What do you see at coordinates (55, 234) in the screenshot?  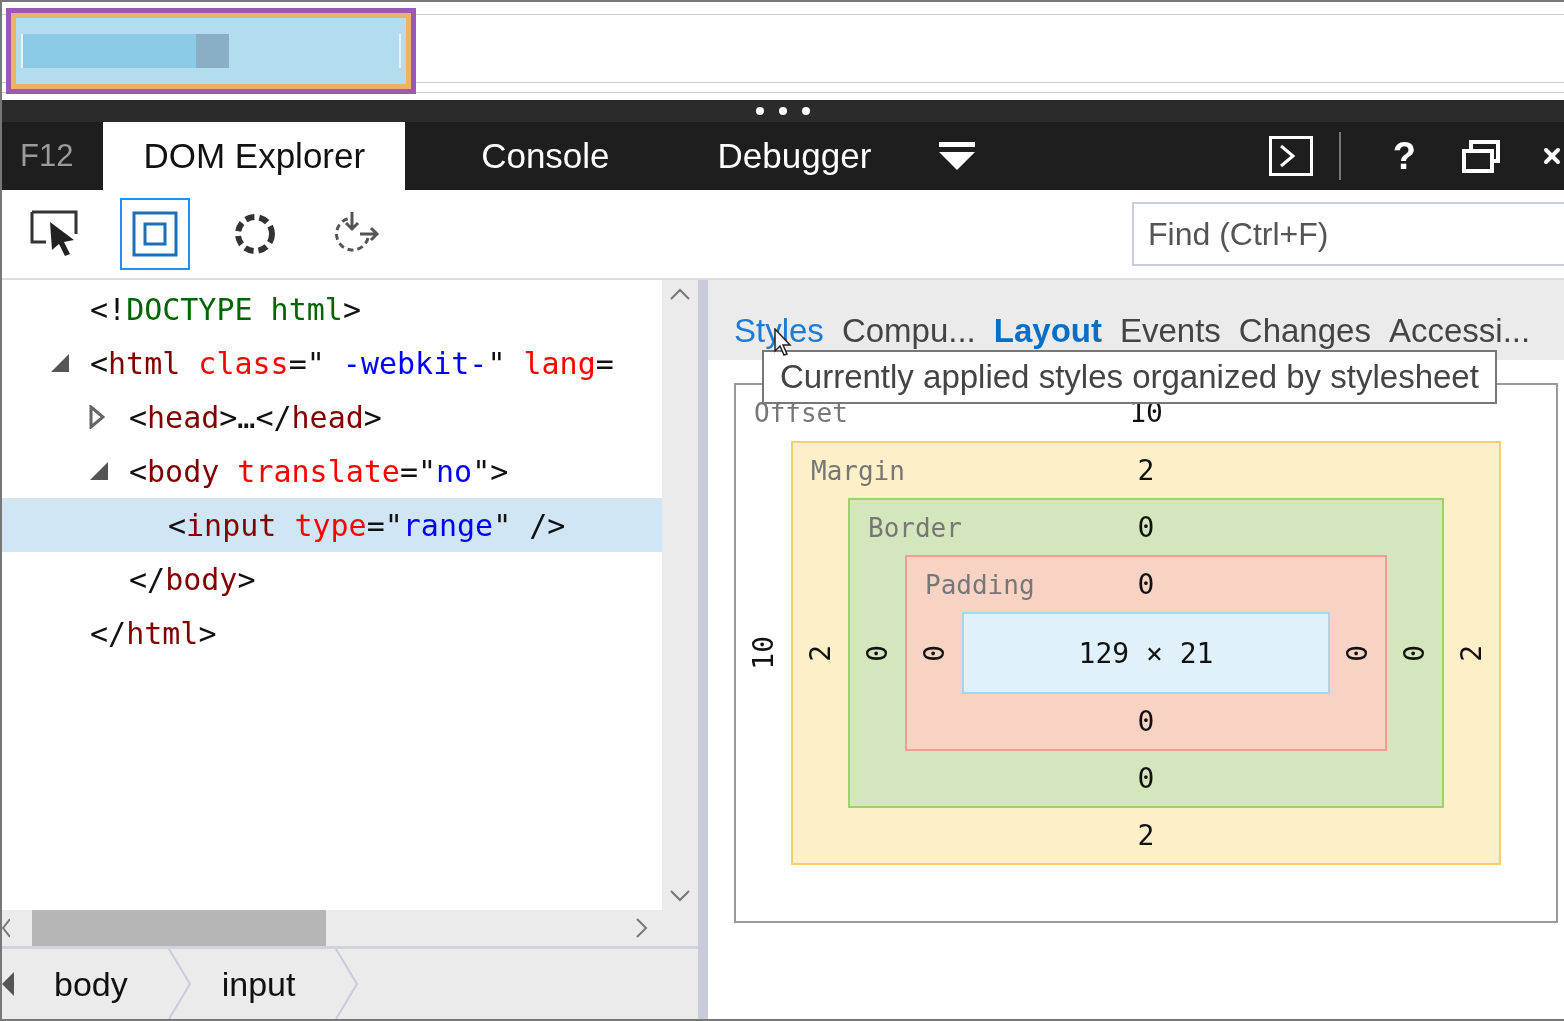 I see `select-element-icon` at bounding box center [55, 234].